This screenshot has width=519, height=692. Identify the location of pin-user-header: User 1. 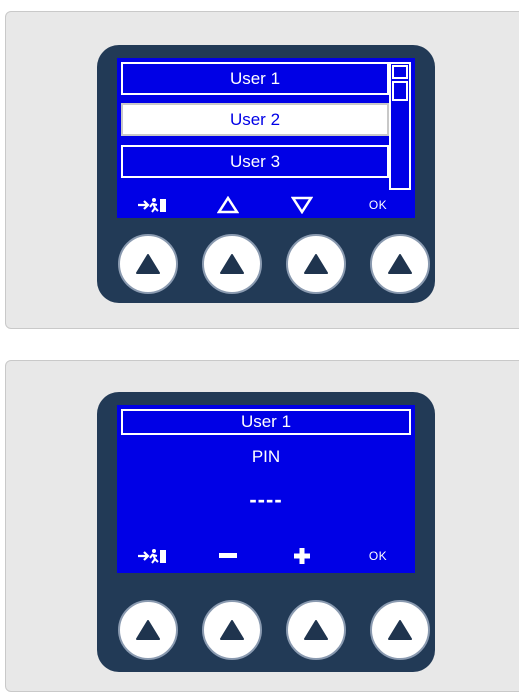
(266, 422).